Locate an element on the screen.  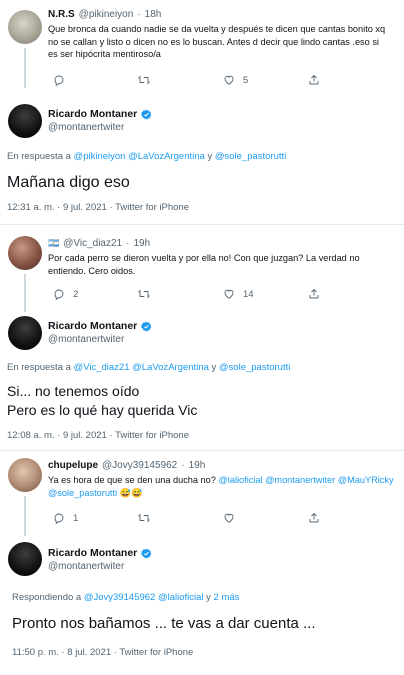
tweet-text-line1: Si... no tenemos oído is located at coordinates (73, 391).